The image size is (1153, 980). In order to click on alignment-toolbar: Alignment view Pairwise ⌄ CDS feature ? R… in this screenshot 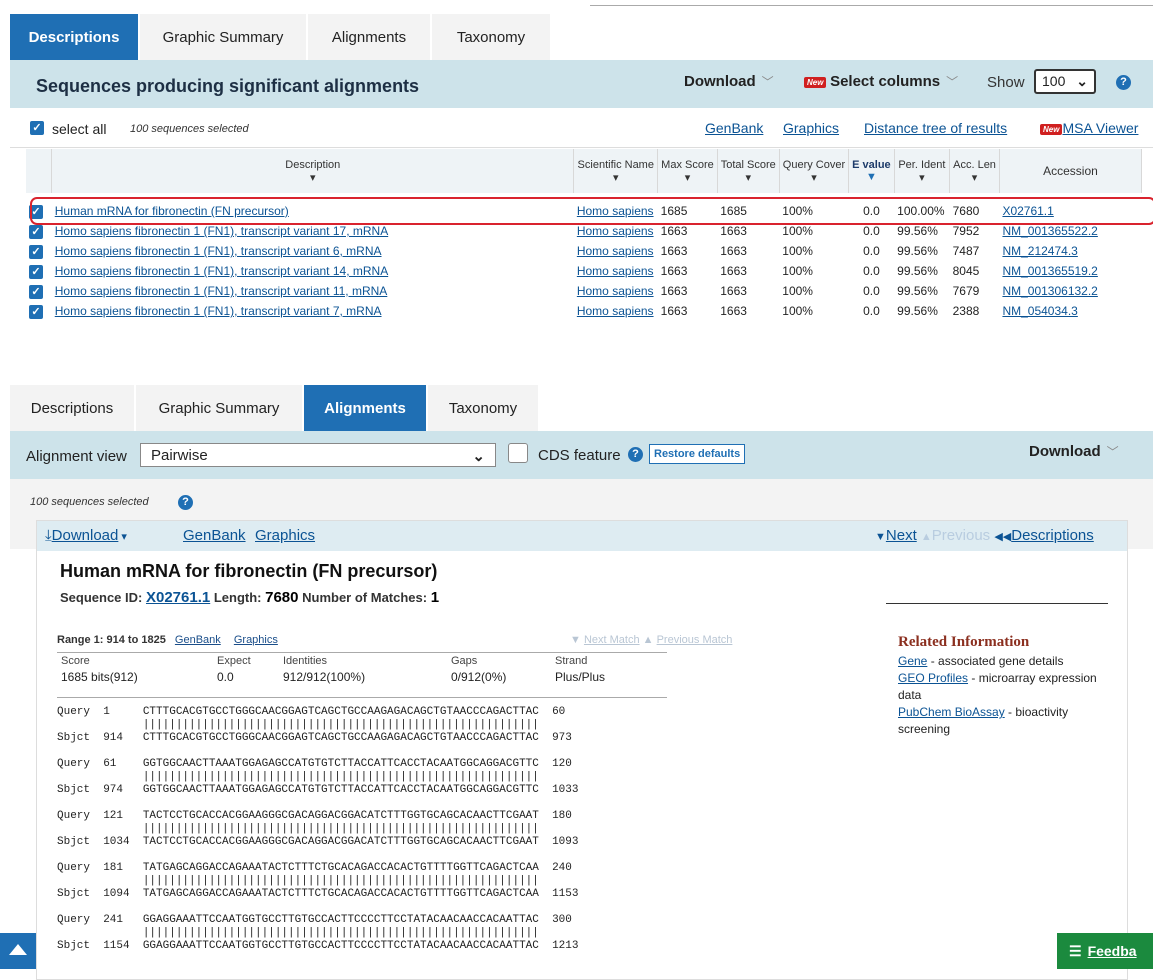, I will do `click(581, 455)`.